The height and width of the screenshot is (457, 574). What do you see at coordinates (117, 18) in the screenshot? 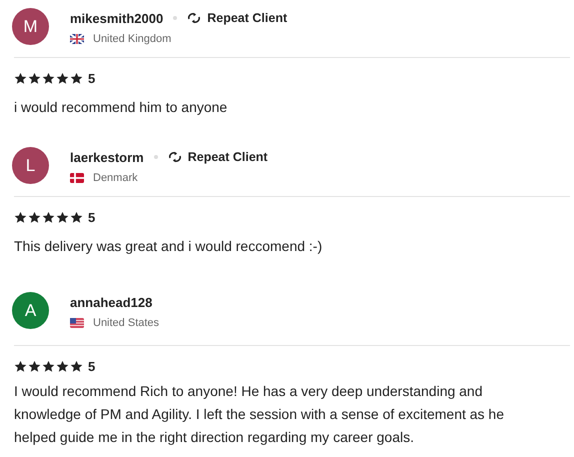
I see `username: mikesmith2000` at bounding box center [117, 18].